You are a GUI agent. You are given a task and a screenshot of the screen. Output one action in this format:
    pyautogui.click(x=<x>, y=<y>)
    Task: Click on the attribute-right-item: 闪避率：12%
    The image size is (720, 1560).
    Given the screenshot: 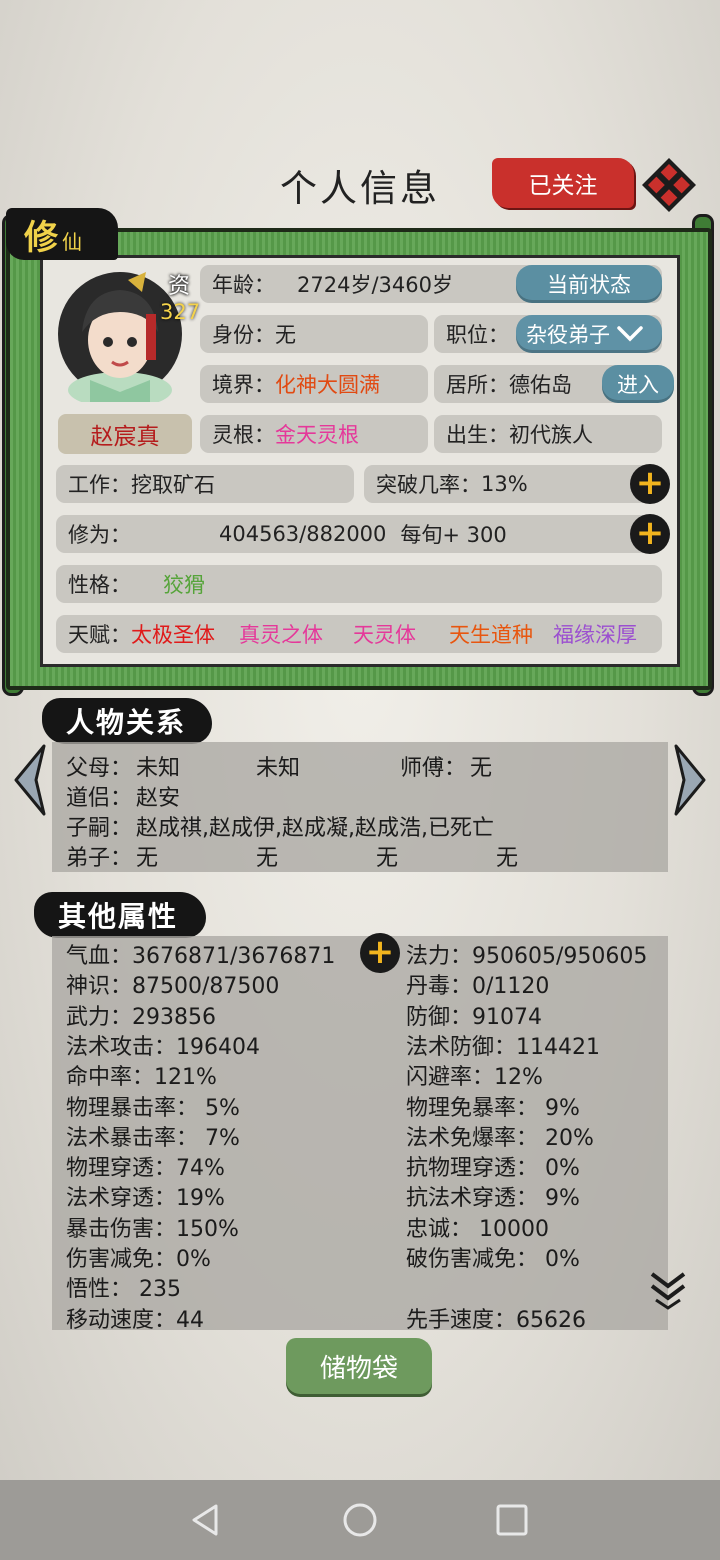 What is the action you would take?
    pyautogui.click(x=474, y=1078)
    